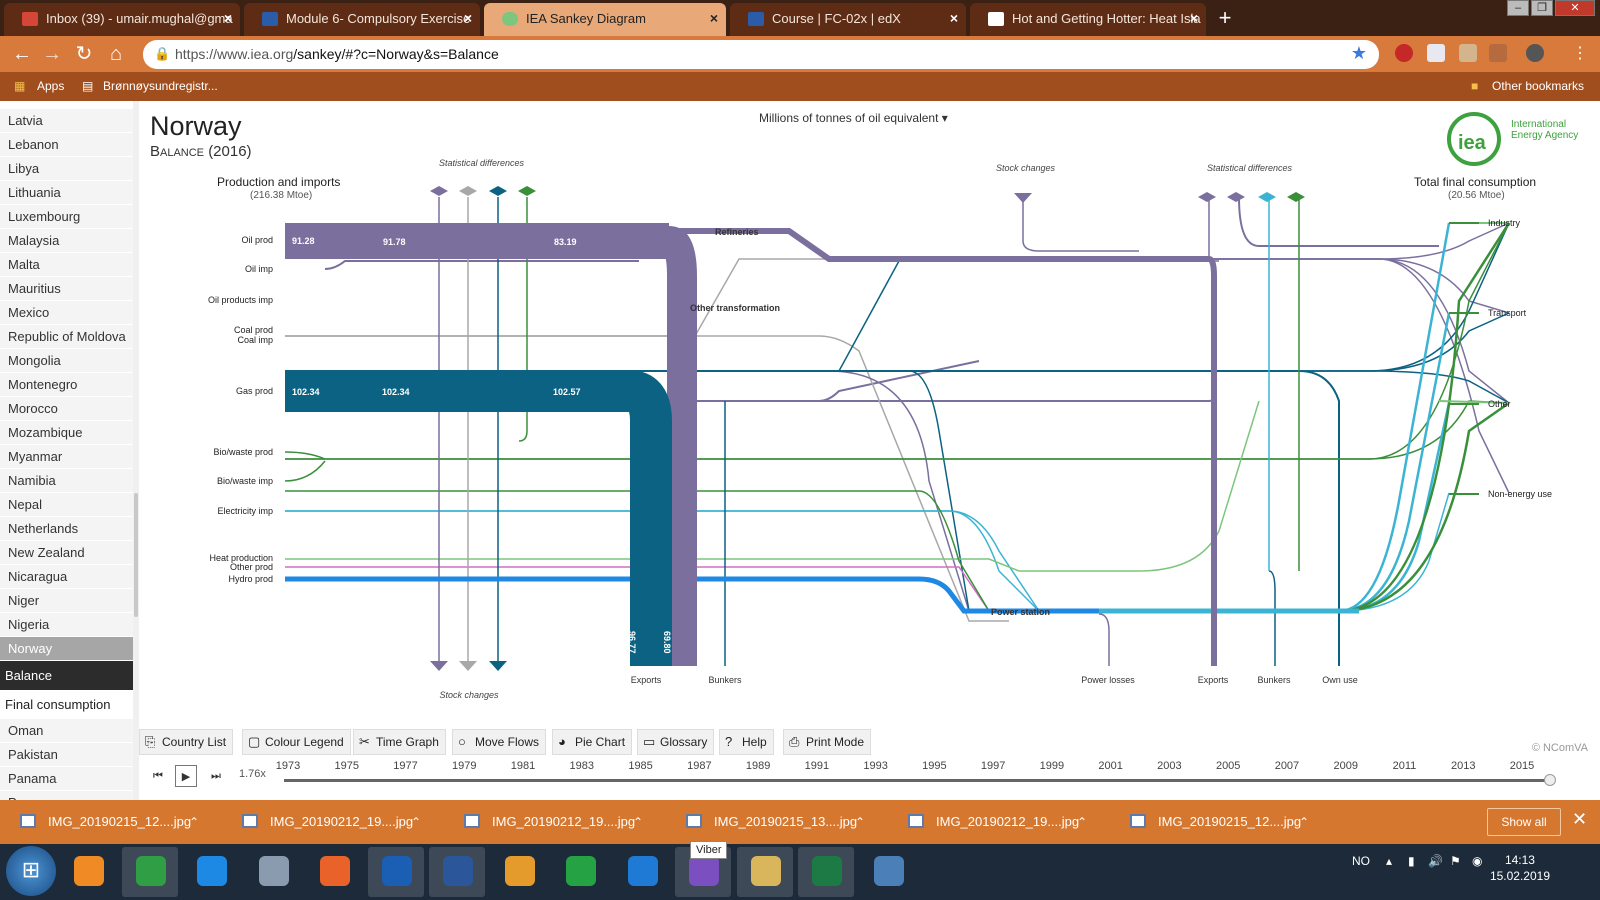 The image size is (1600, 900). What do you see at coordinates (1361, 861) in the screenshot?
I see `language-indicator: NO` at bounding box center [1361, 861].